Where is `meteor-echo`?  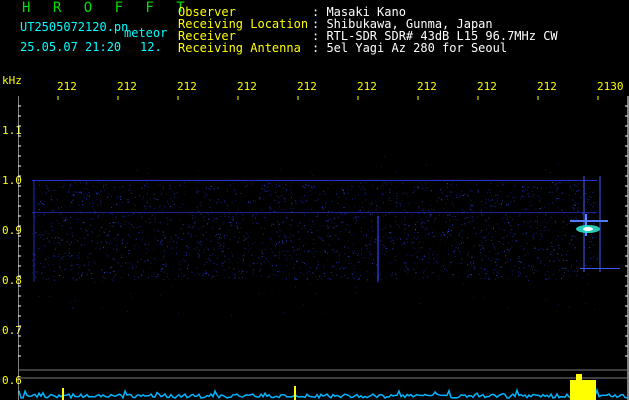 meteor-echo is located at coordinates (595, 224).